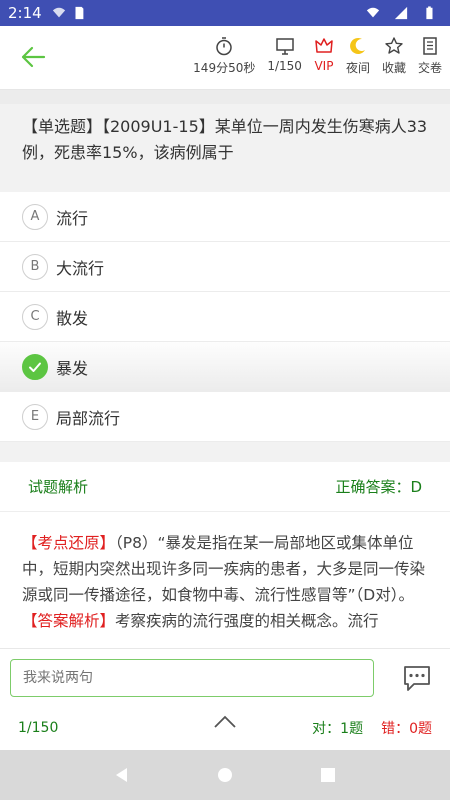  Describe the element at coordinates (284, 46) in the screenshot. I see `monitor-icon` at that location.